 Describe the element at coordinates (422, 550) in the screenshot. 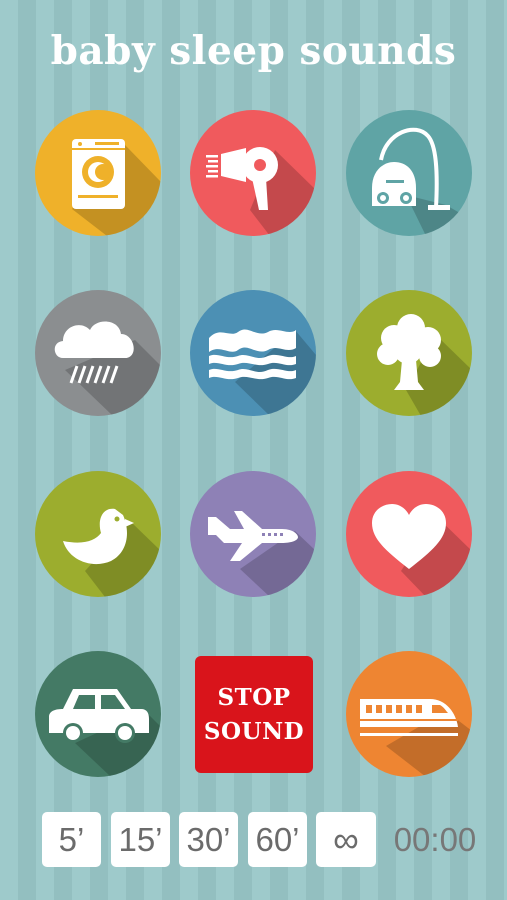

I see `heart-icon` at that location.